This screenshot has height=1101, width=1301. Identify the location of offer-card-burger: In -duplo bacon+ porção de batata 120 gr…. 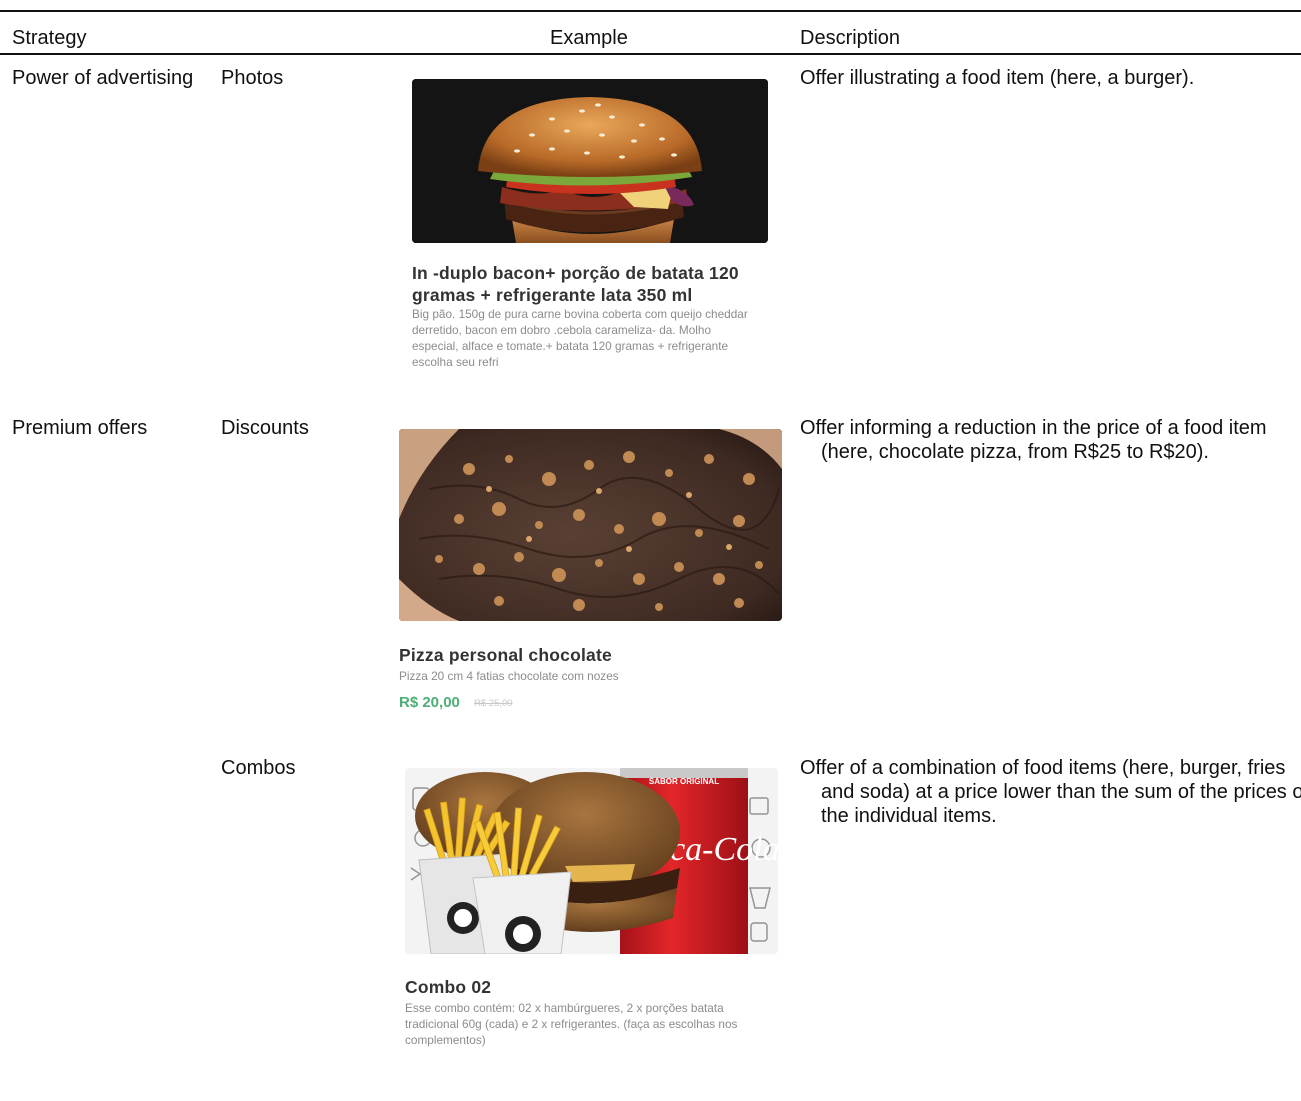
(592, 226).